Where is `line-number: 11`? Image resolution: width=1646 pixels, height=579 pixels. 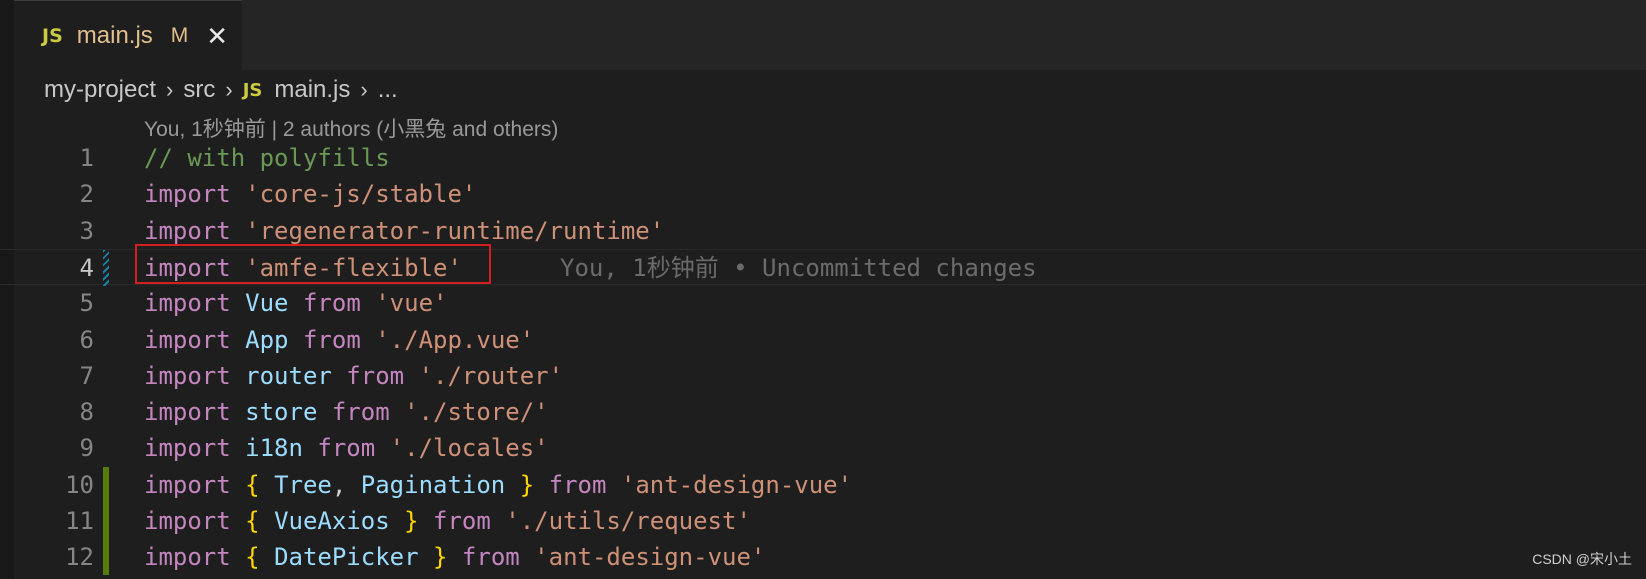
line-number: 11 is located at coordinates (79, 521).